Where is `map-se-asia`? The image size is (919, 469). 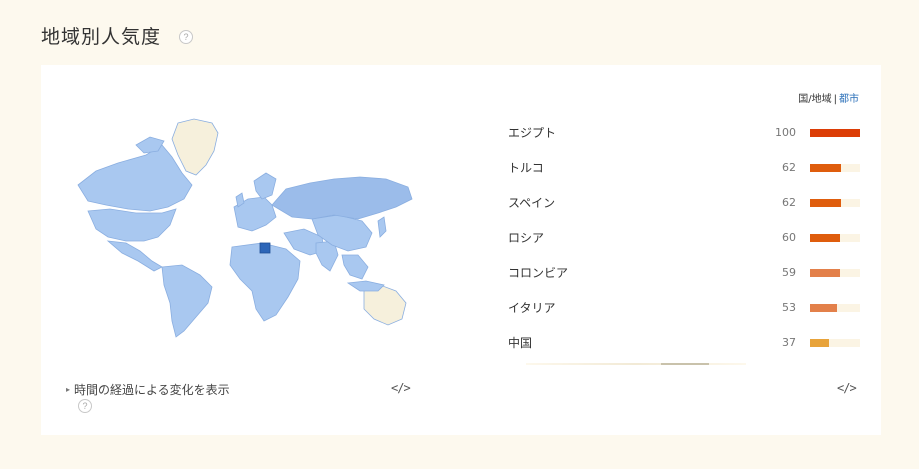 map-se-asia is located at coordinates (355, 267).